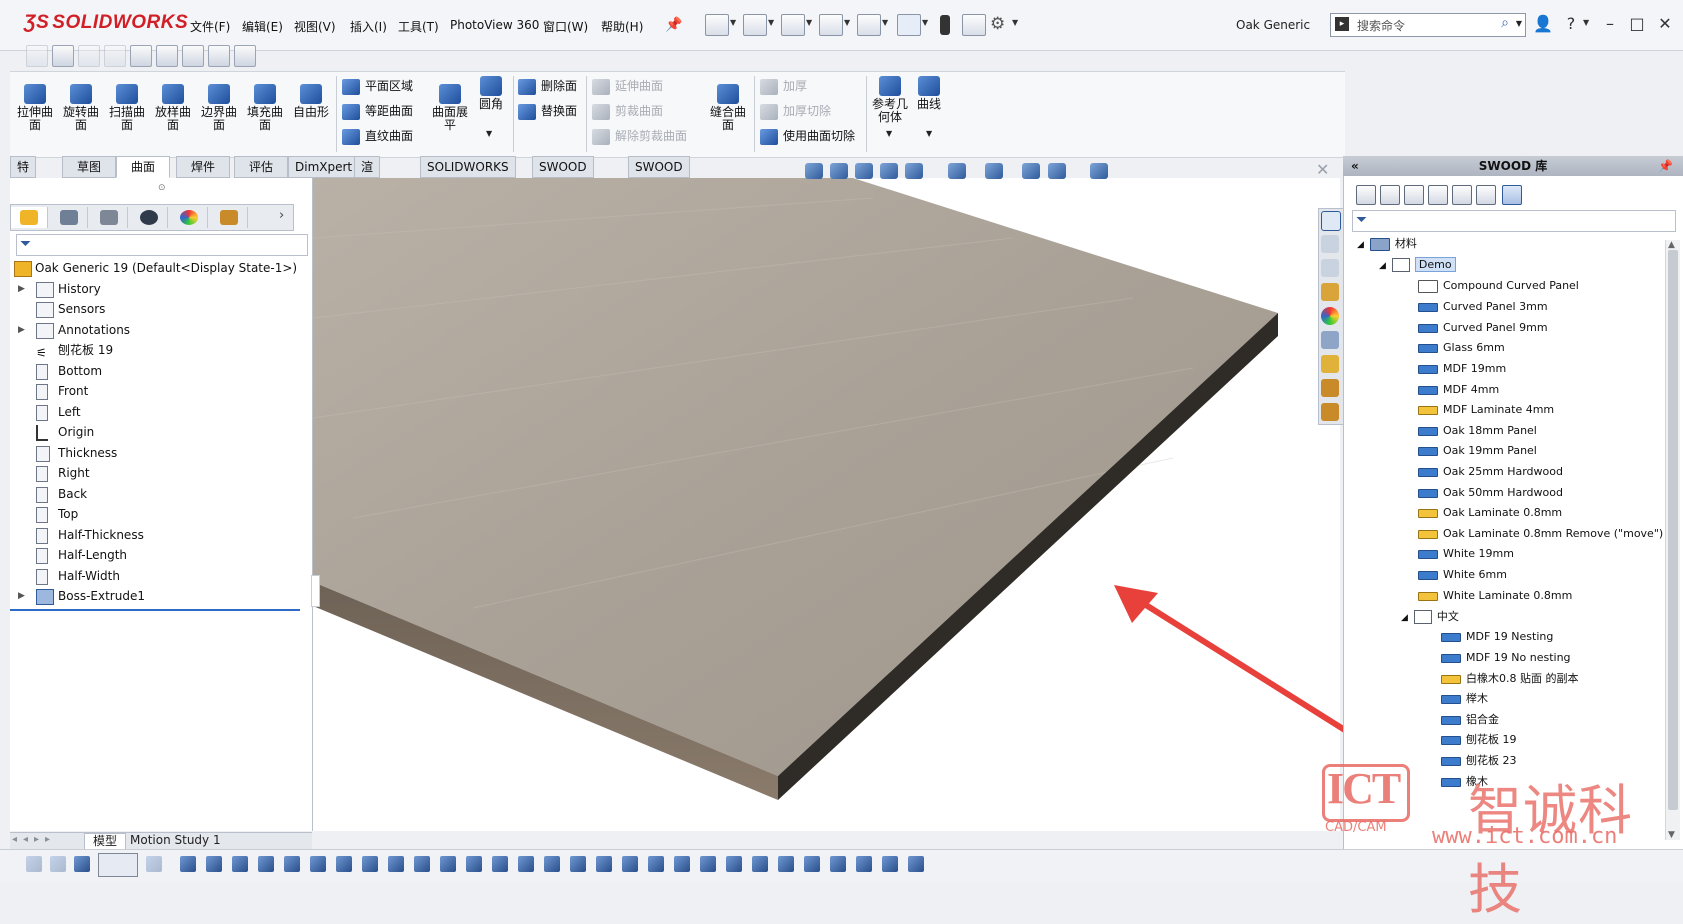  I want to click on plane-filter-icon, so click(344, 864).